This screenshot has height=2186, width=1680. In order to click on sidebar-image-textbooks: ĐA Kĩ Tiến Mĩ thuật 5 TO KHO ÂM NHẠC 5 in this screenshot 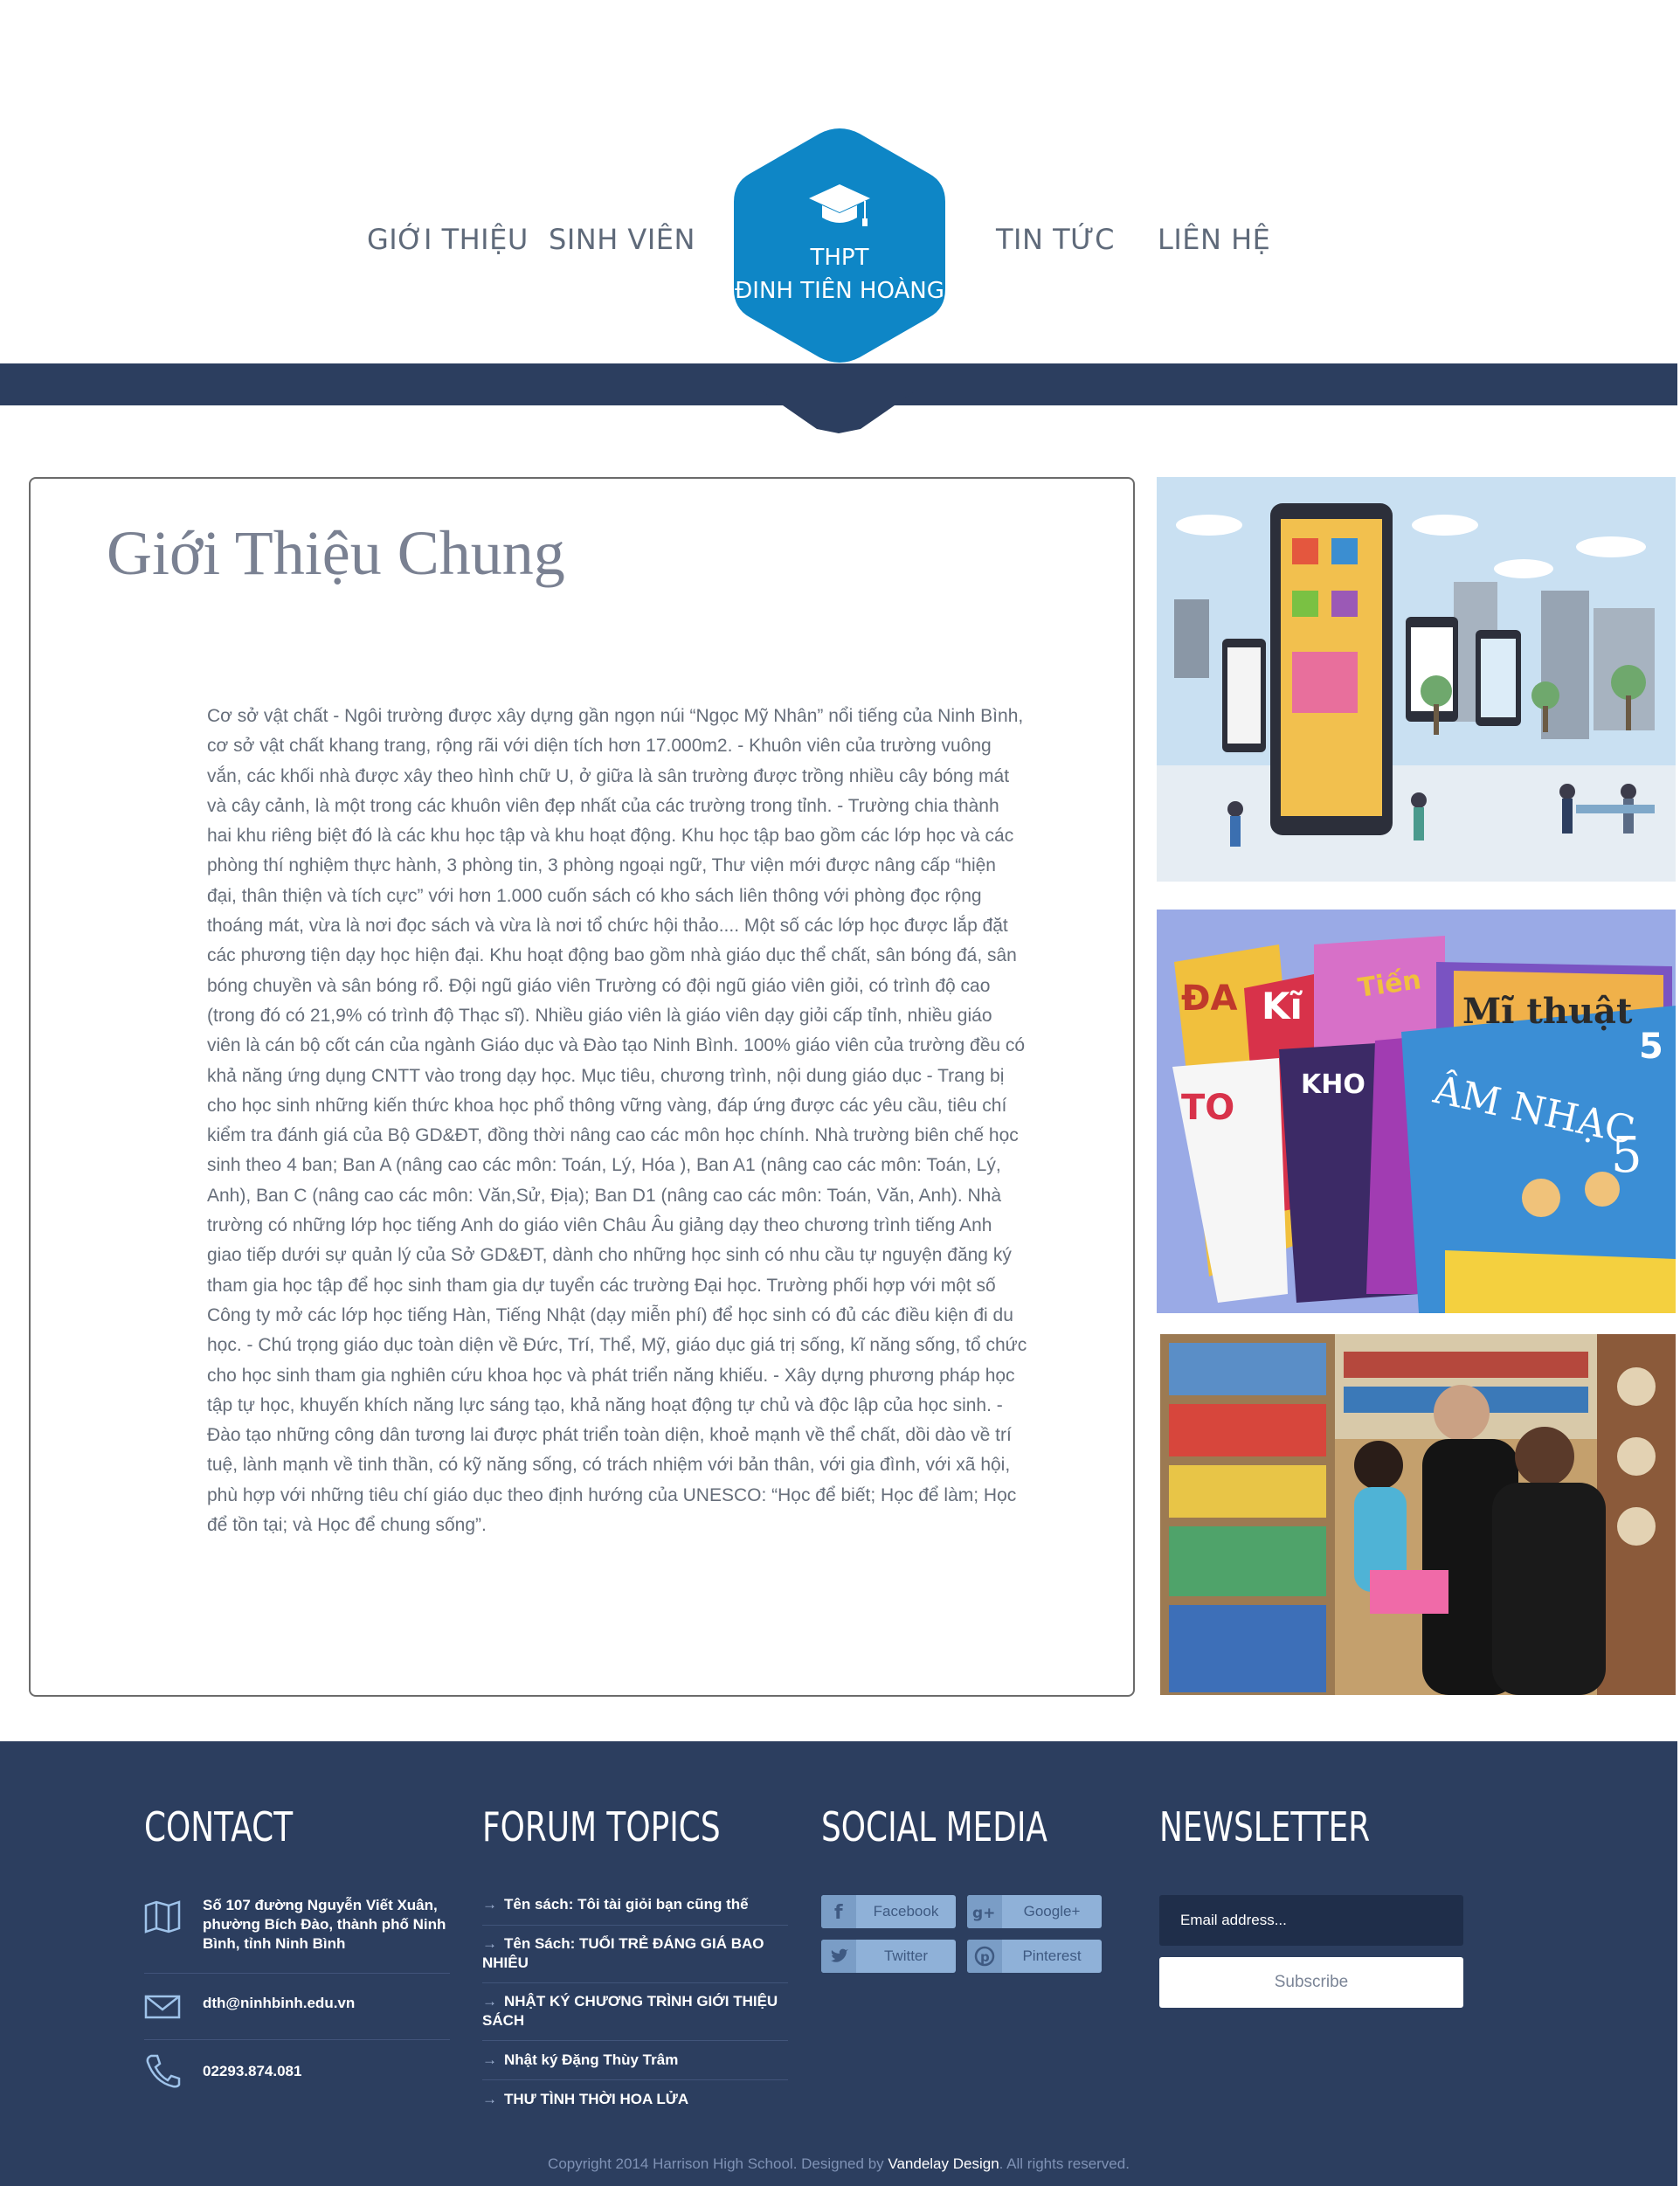, I will do `click(1416, 1111)`.